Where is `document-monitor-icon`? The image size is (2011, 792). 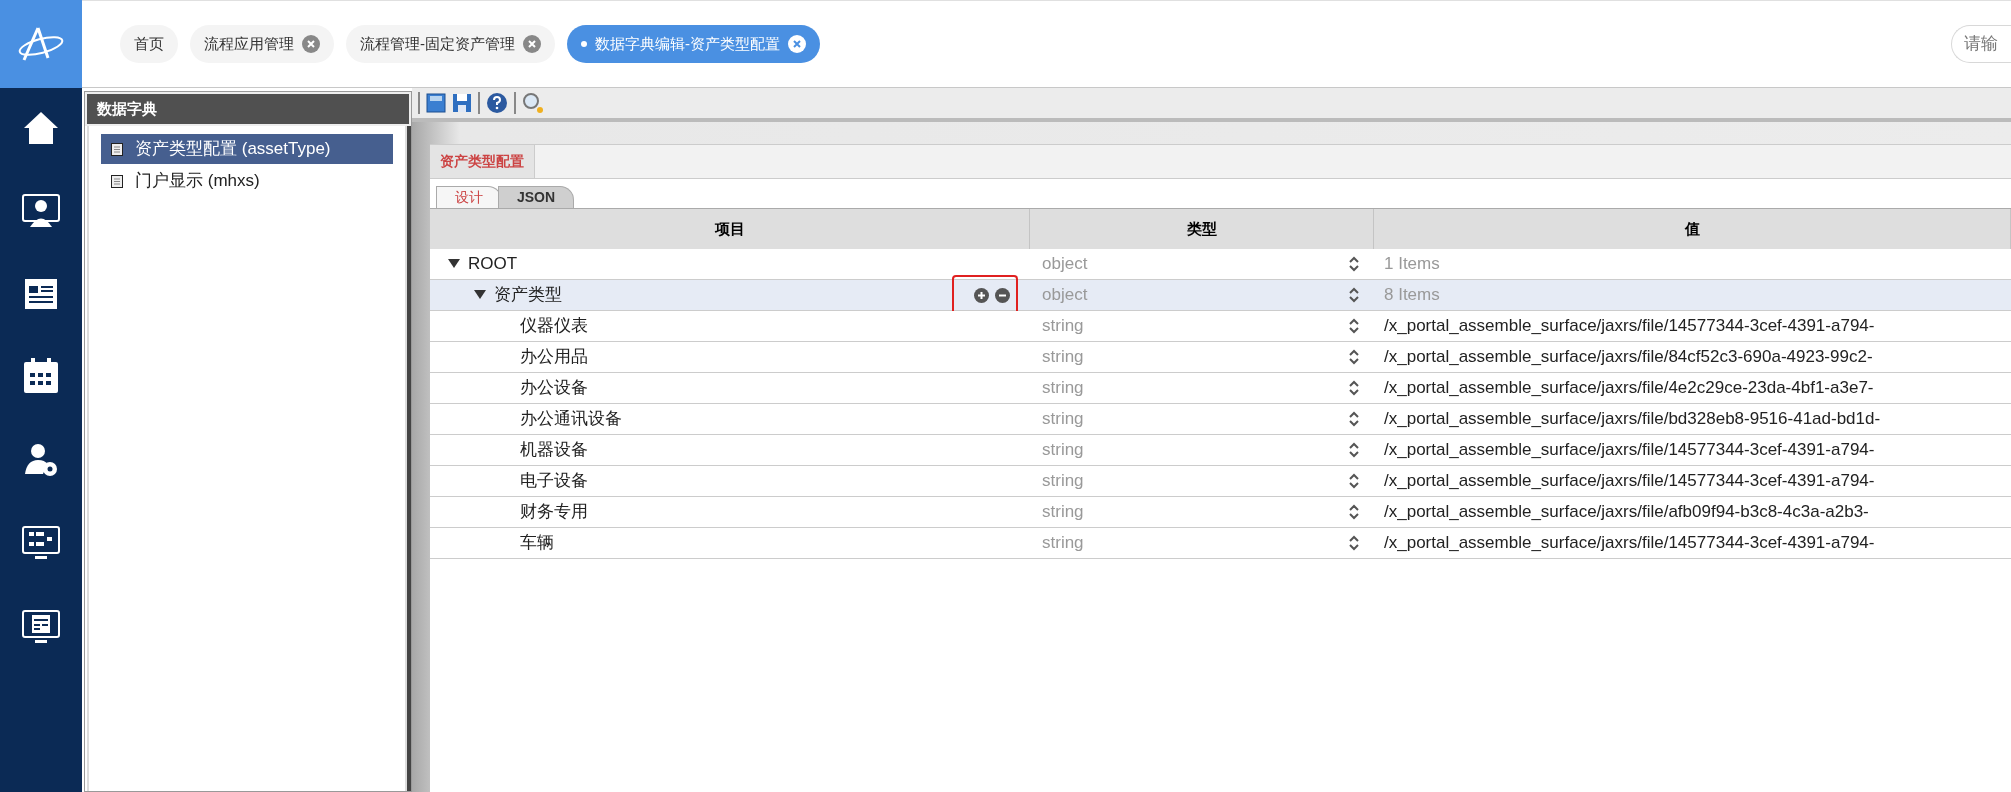
document-monitor-icon is located at coordinates (41, 628).